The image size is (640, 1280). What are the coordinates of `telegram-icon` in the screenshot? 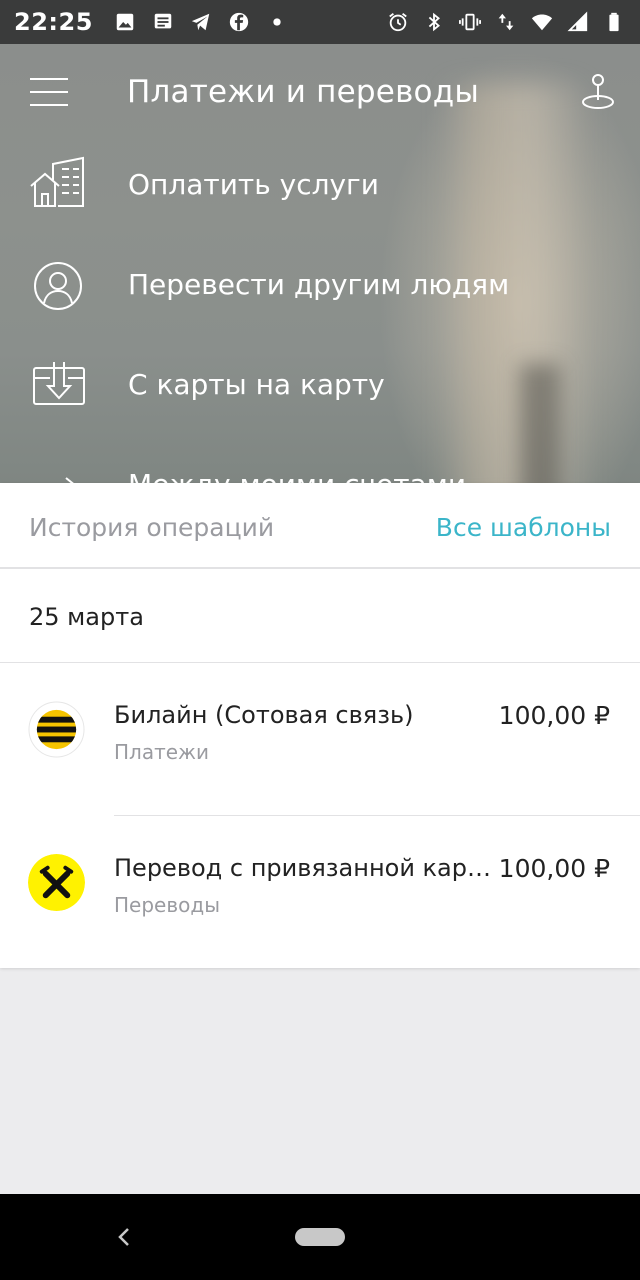 It's located at (201, 22).